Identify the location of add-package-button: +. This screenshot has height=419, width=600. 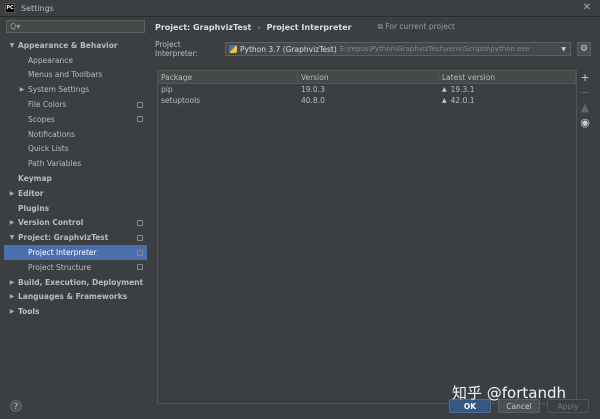
(584, 77).